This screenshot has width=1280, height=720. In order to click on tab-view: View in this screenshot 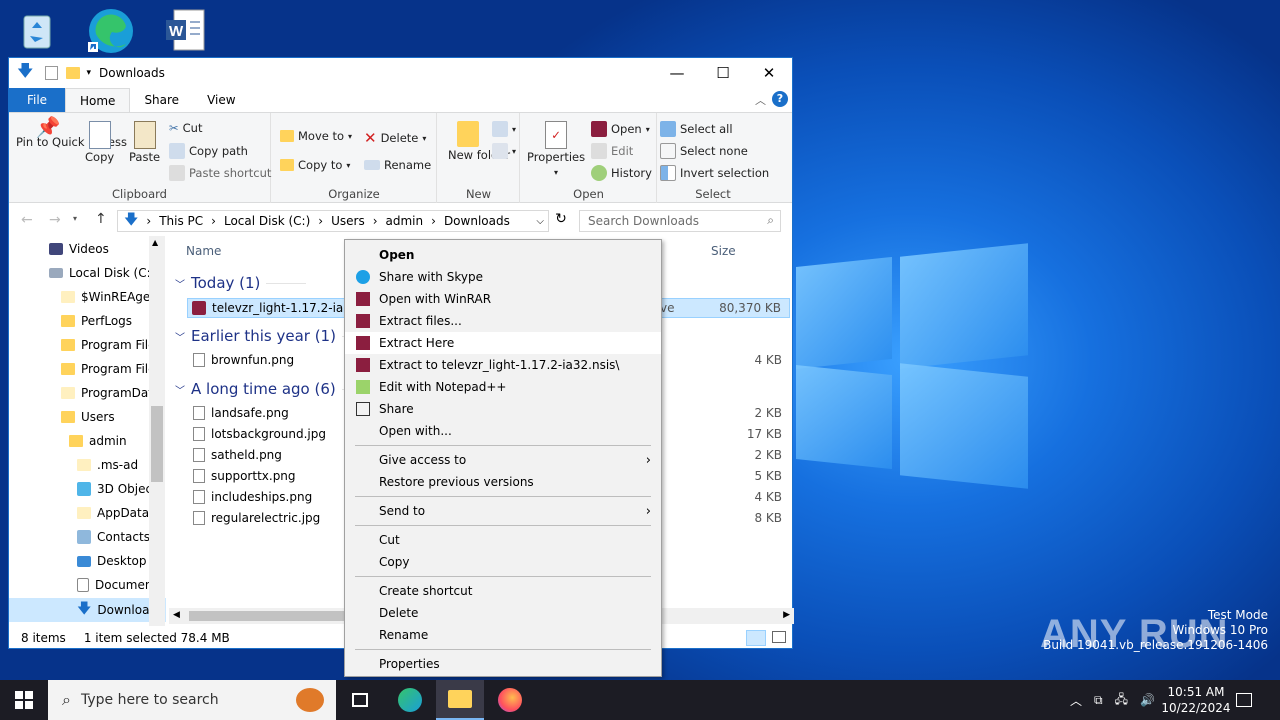, I will do `click(221, 100)`.